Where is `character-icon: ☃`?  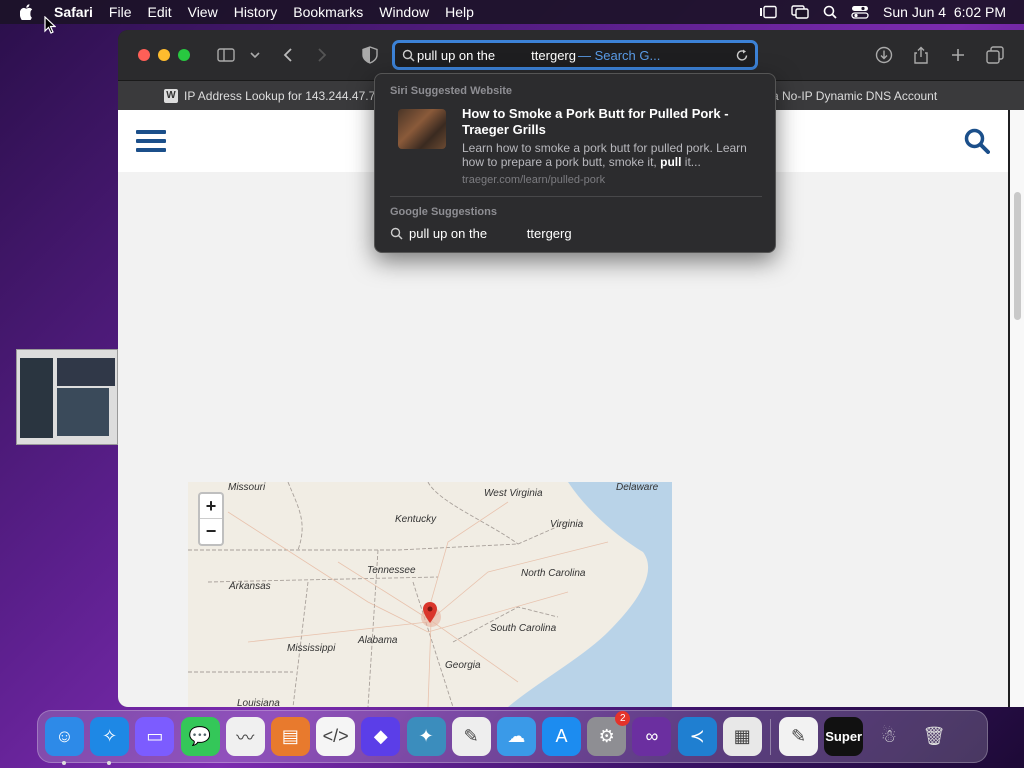
character-icon: ☃ is located at coordinates (888, 736).